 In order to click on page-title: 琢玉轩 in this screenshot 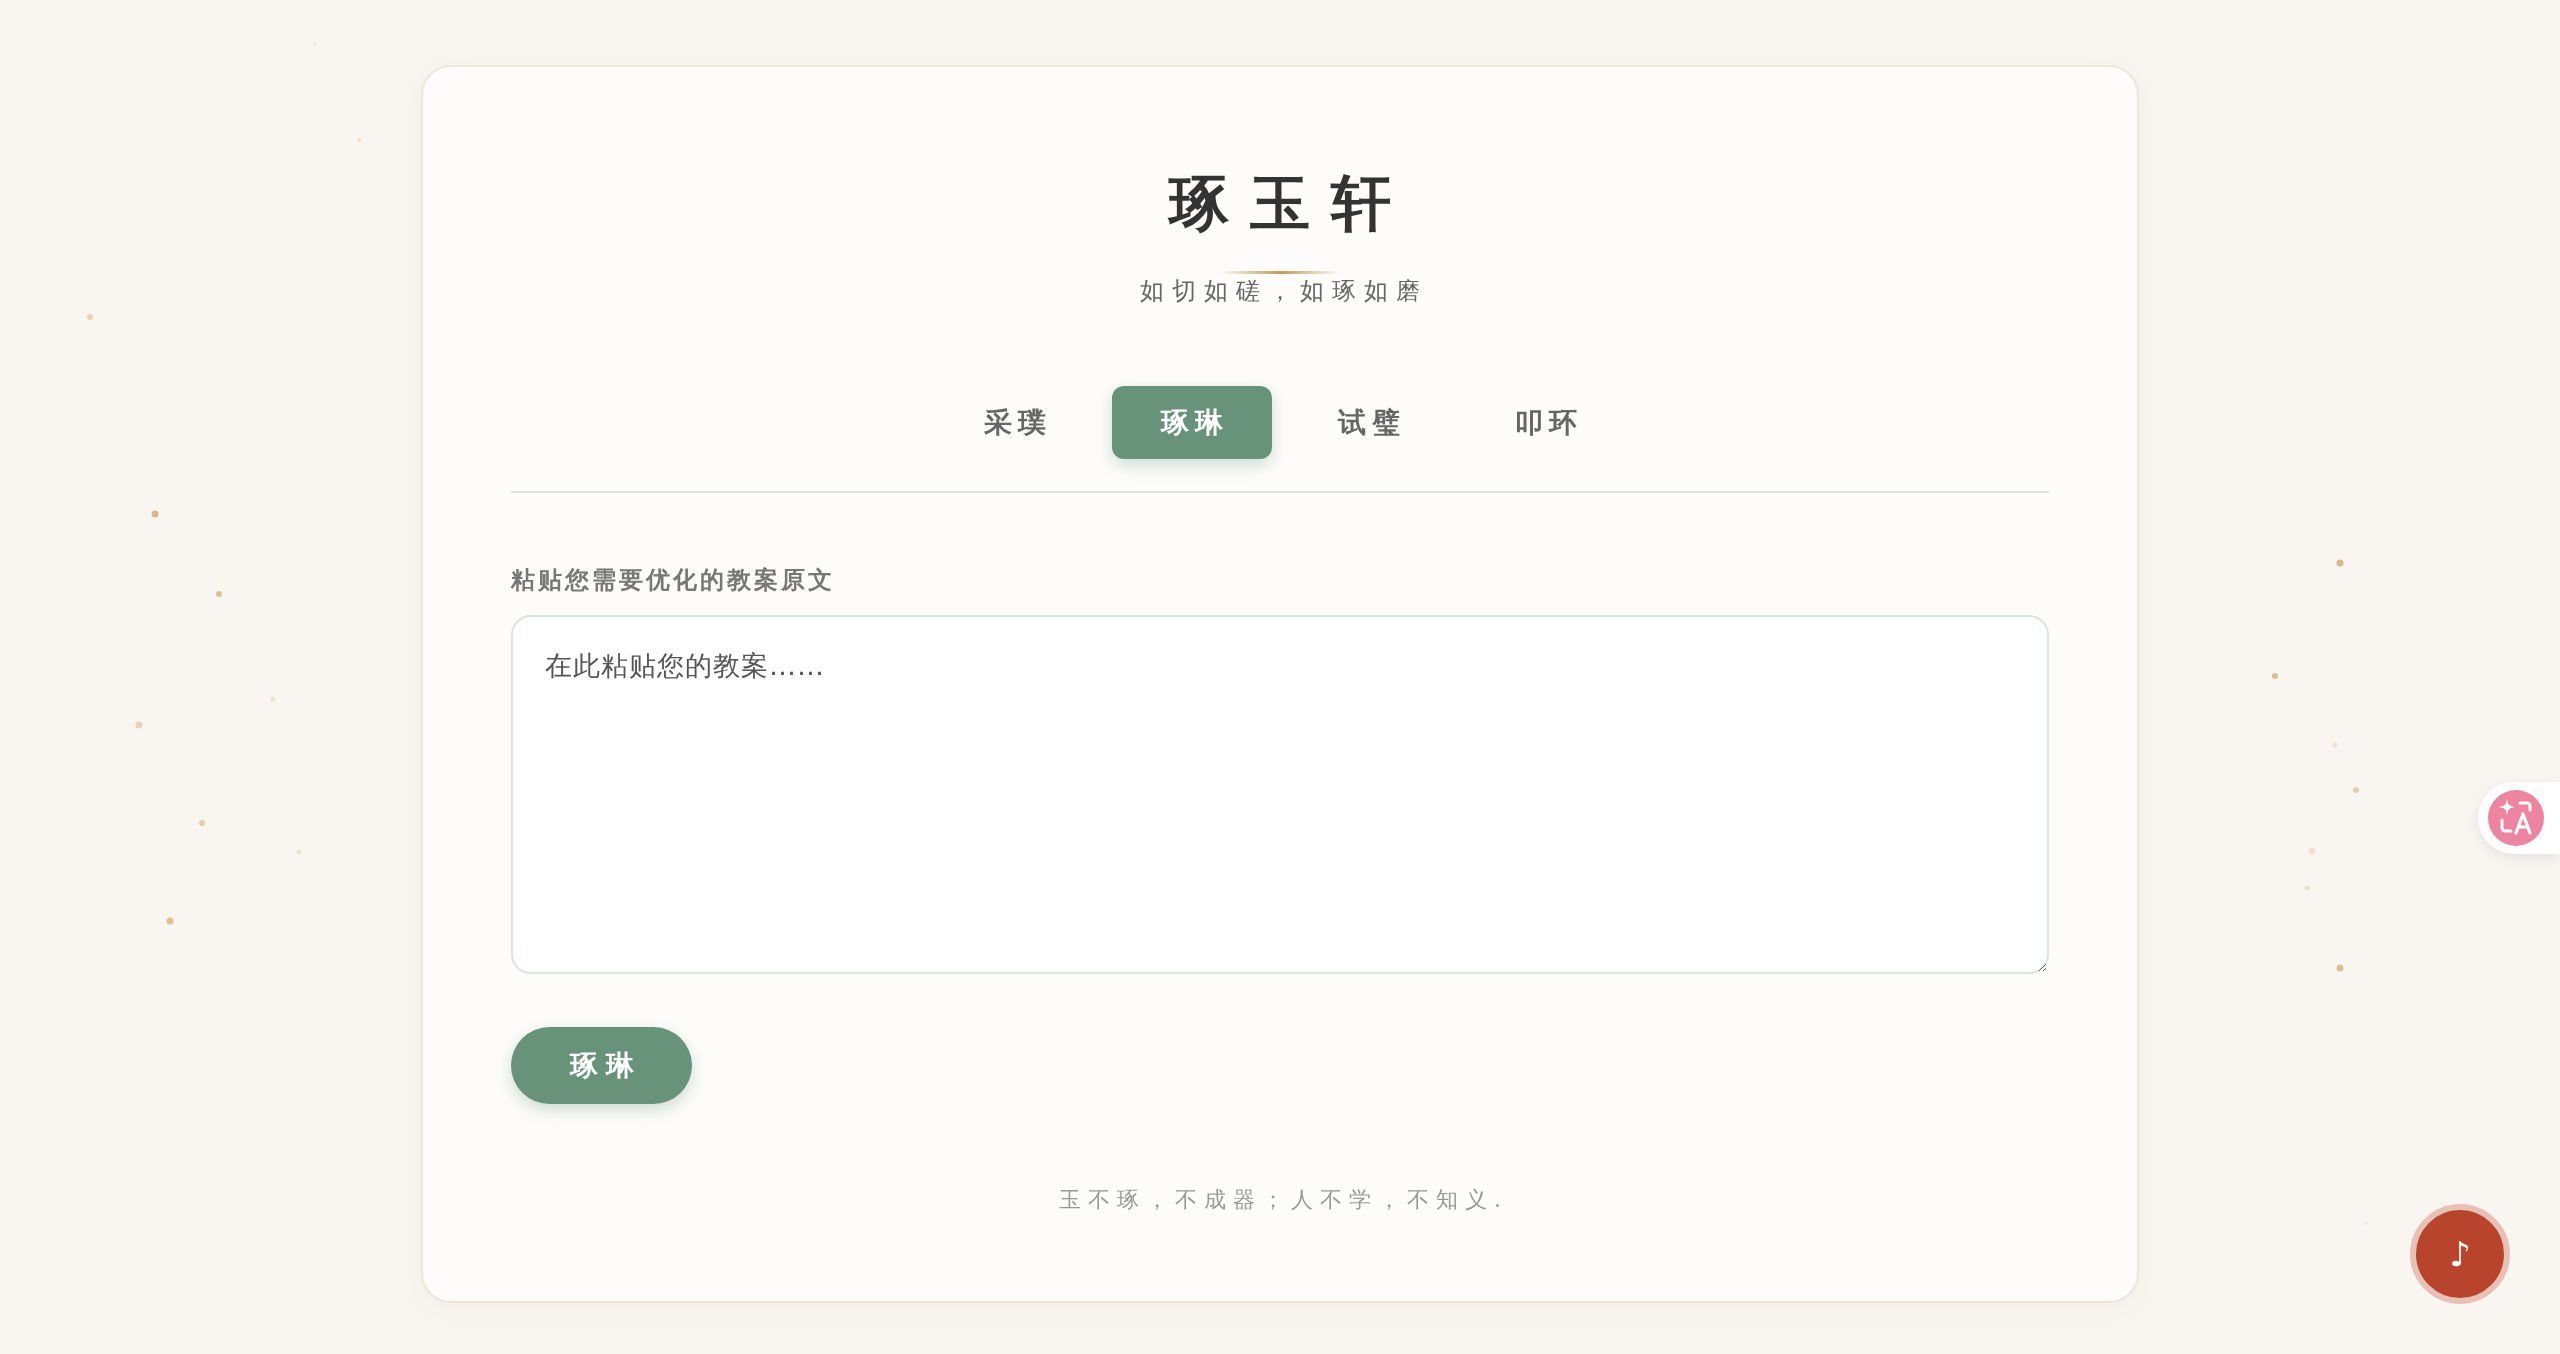, I will do `click(1289, 203)`.